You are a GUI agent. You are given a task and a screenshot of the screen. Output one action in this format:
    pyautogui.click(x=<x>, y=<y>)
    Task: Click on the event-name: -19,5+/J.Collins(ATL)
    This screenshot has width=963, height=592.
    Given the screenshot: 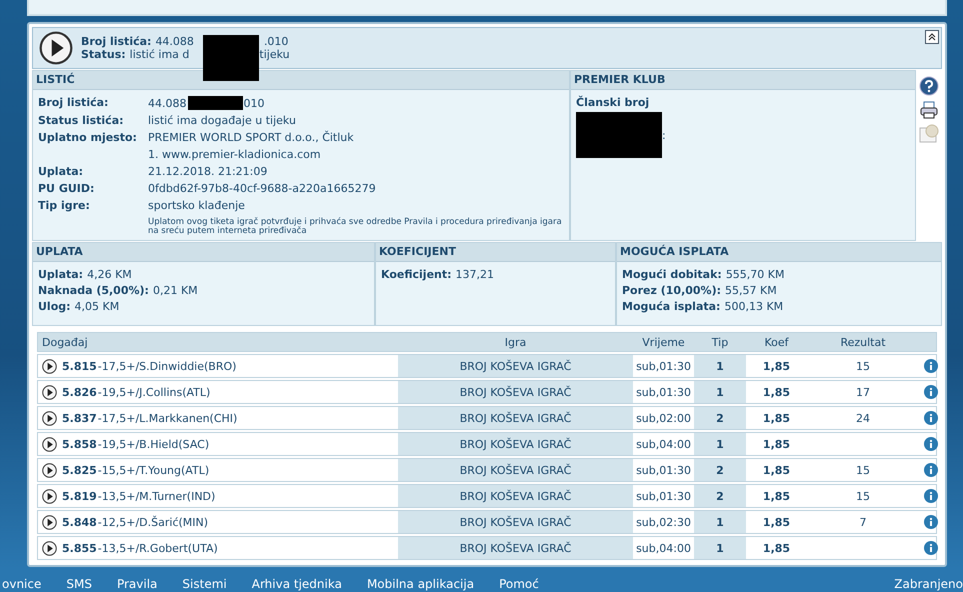 What is the action you would take?
    pyautogui.click(x=154, y=392)
    